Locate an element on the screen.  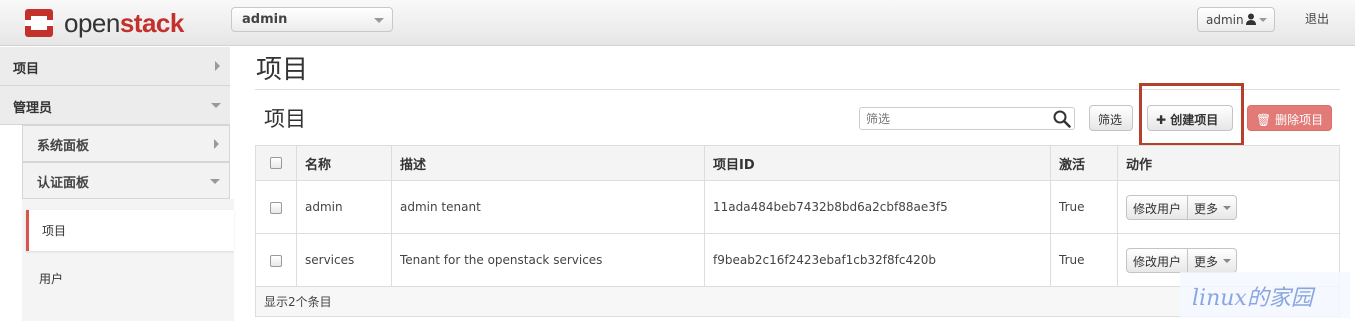
table-header-row: 名称 描述 项目ID 激活 动作 is located at coordinates (797, 163).